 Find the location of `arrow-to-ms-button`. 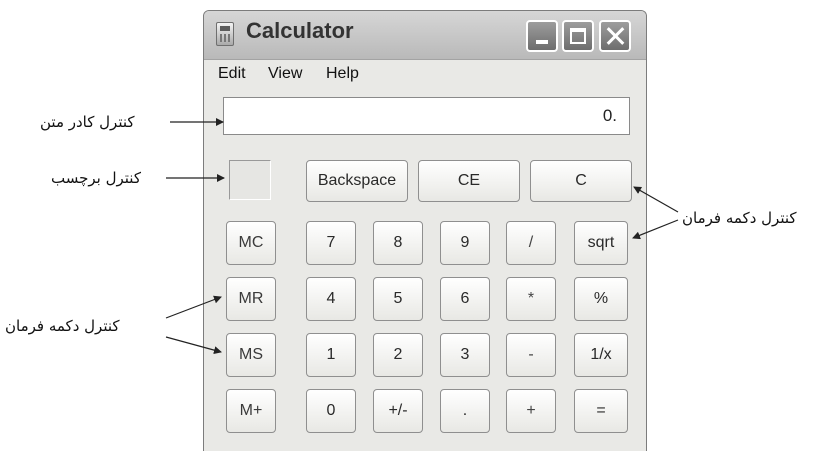

arrow-to-ms-button is located at coordinates (193, 345).